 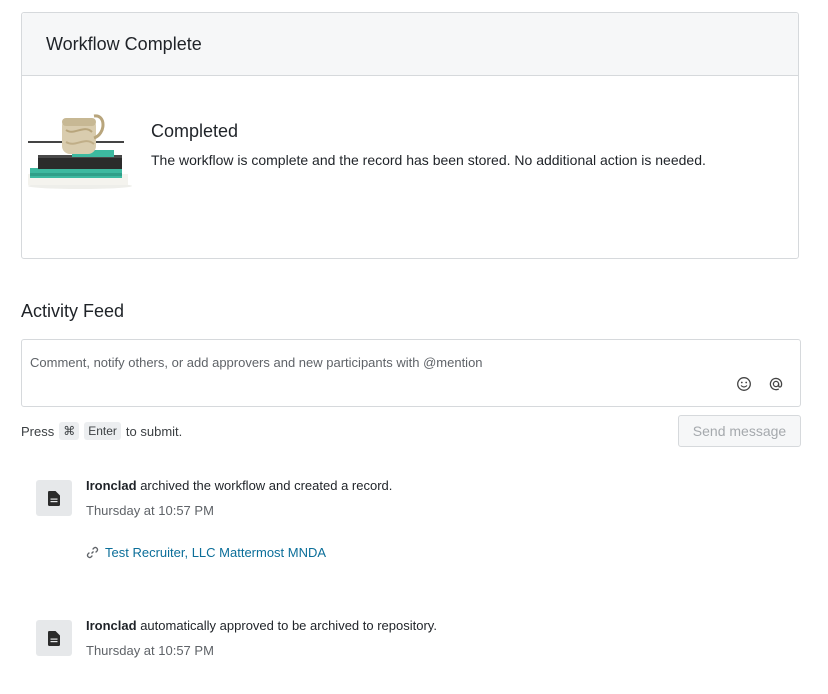 I want to click on link-icon, so click(x=92, y=552).